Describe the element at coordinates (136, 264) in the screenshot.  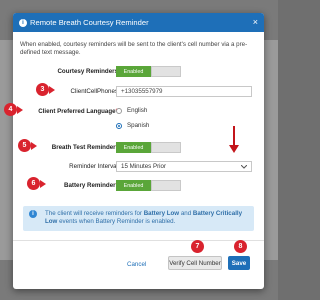
I see `cancel-button: Cancel` at that location.